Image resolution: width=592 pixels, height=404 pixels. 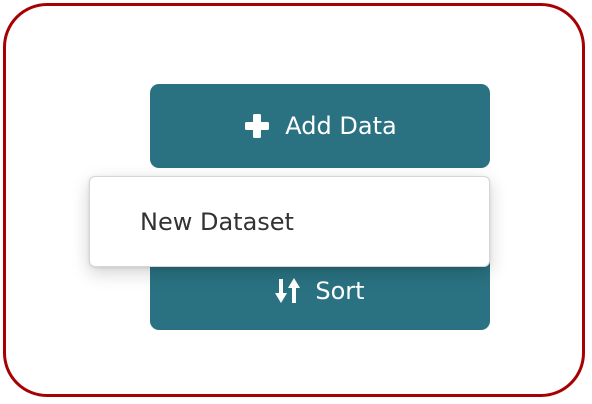 I want to click on plus-icon, so click(x=257, y=126).